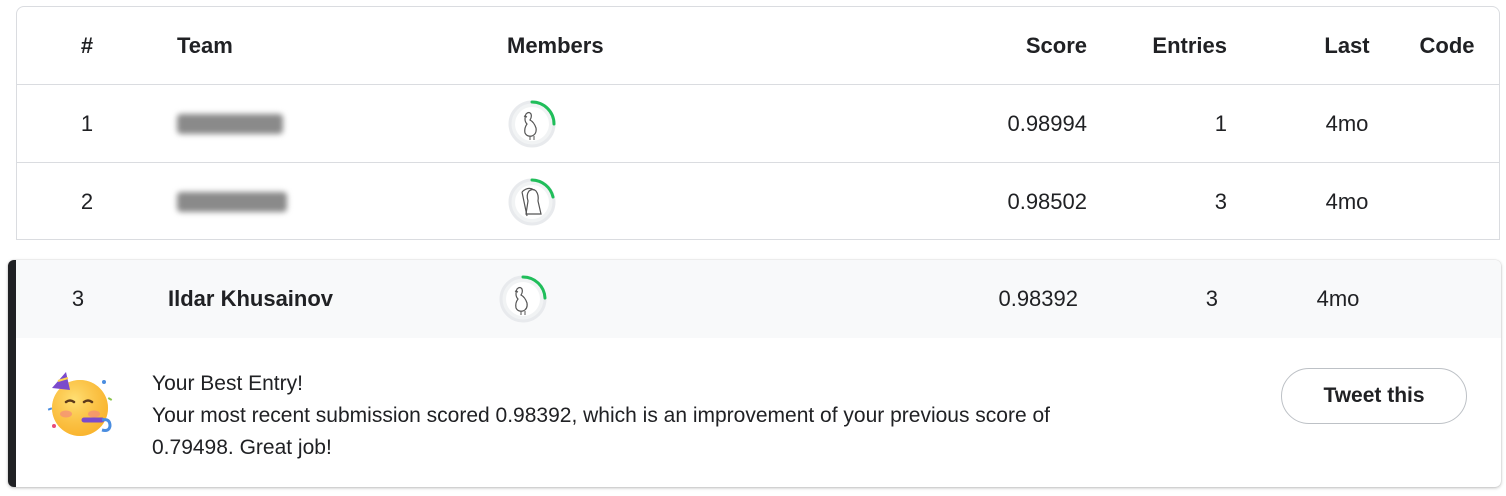 This screenshot has height=496, width=1506. What do you see at coordinates (318, 299) in the screenshot?
I see `row-team: Ildar Khusainov` at bounding box center [318, 299].